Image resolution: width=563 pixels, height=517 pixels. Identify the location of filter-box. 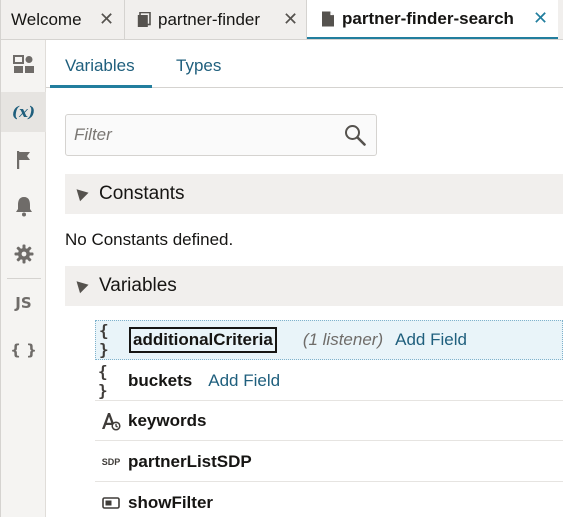
(221, 135).